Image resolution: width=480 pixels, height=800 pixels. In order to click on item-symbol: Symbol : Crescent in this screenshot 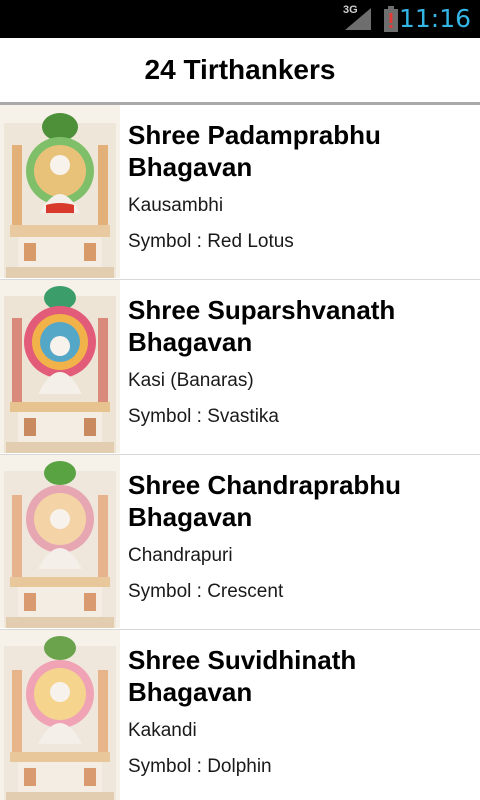, I will do `click(206, 591)`.